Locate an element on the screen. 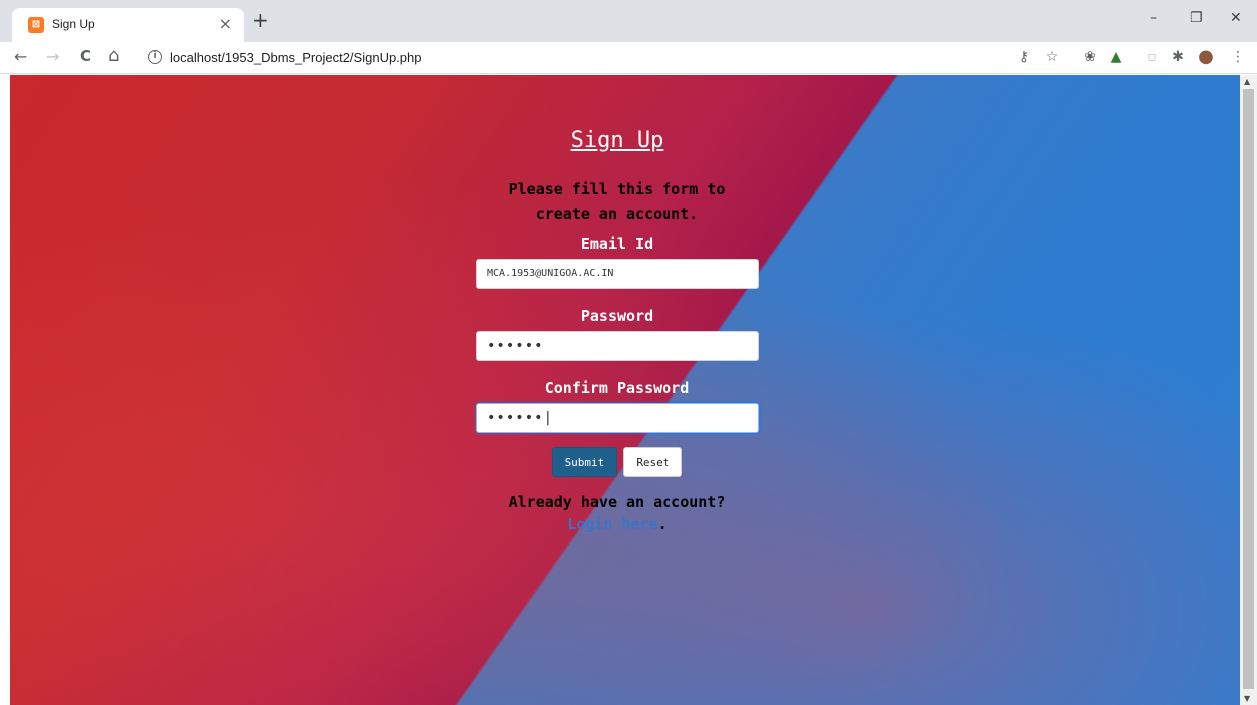  reload-icon: C is located at coordinates (85, 56).